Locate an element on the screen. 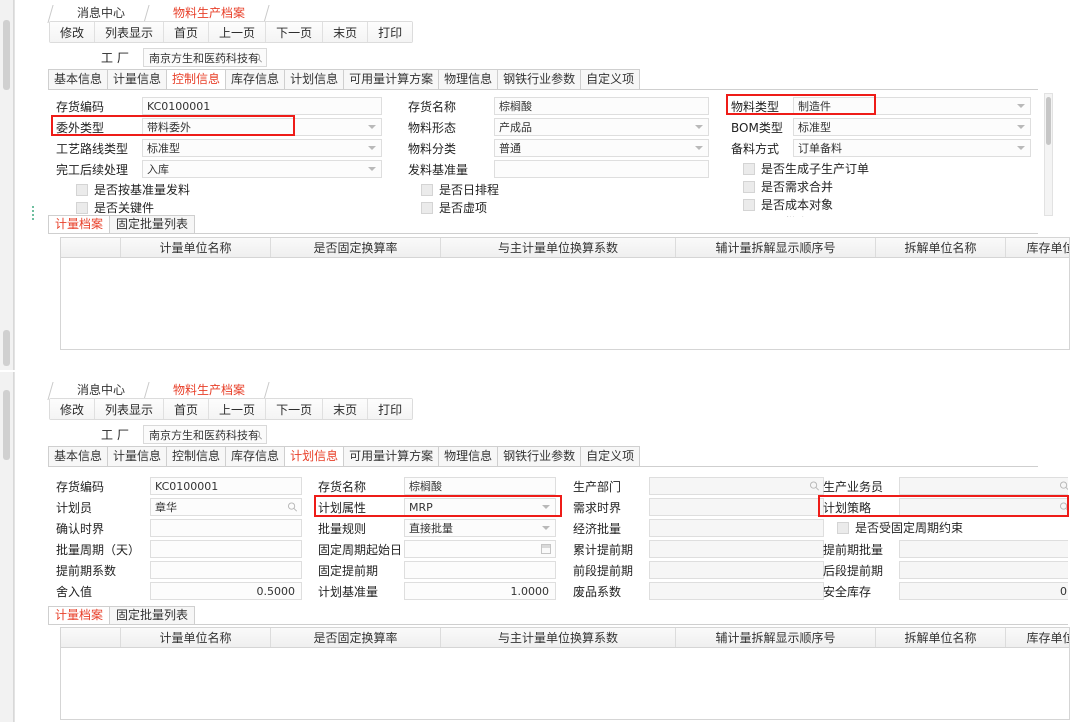 This screenshot has width=1080, height=722. first-page-button: 首页 is located at coordinates (187, 32).